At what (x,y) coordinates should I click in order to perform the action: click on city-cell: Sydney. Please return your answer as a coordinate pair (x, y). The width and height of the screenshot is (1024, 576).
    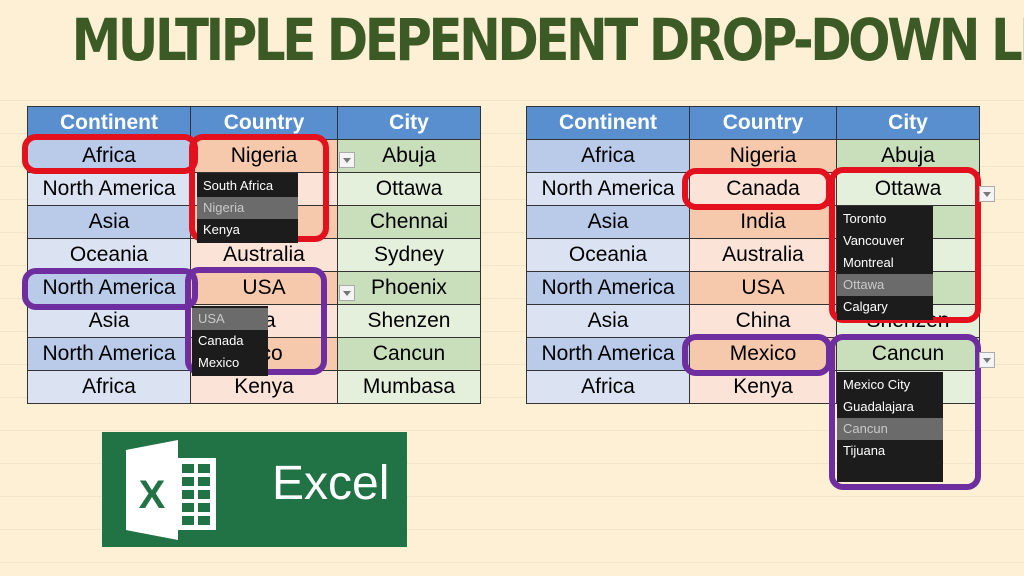
    Looking at the image, I should click on (409, 255).